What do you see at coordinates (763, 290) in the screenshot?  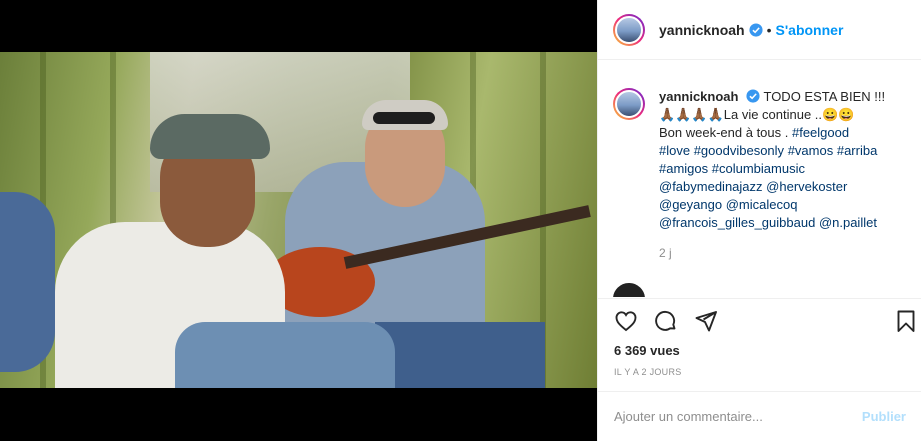 I see `next-comment-peek` at bounding box center [763, 290].